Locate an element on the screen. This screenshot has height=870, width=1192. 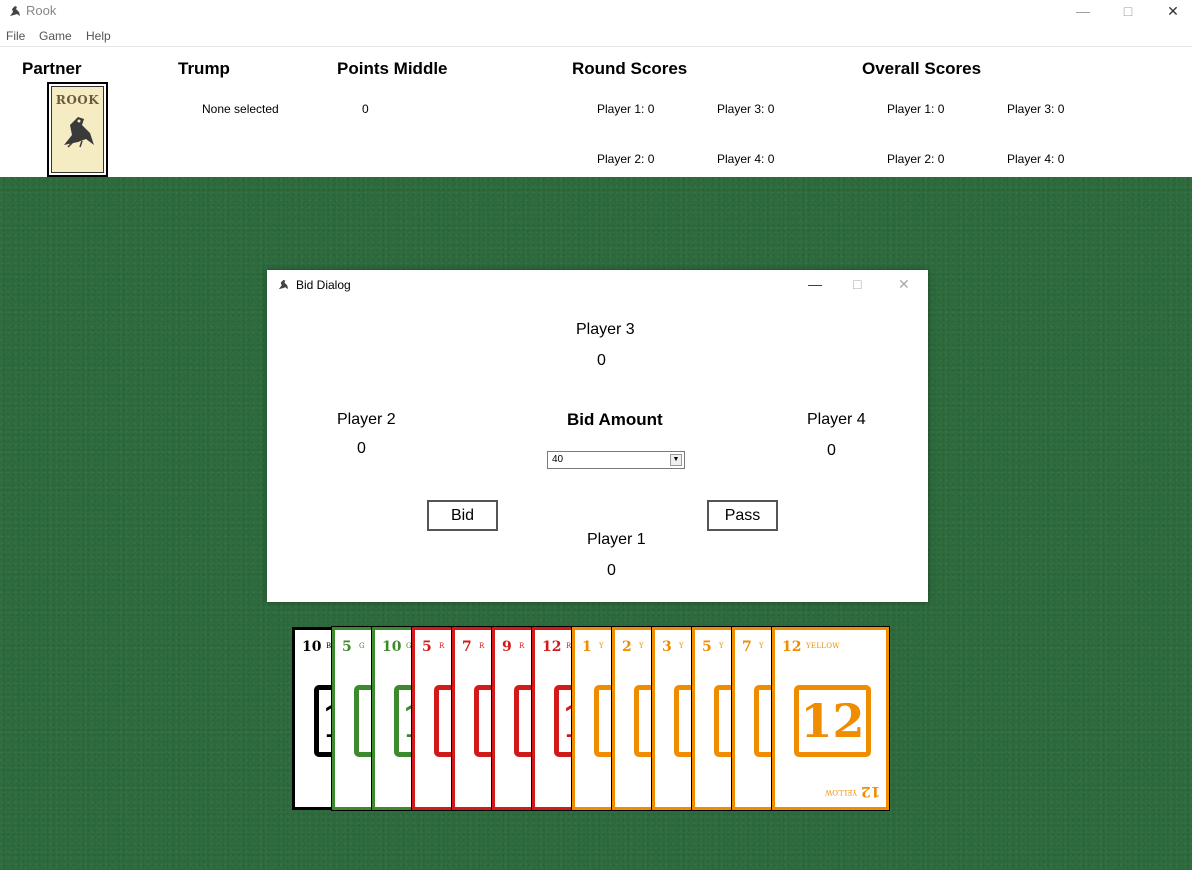
bid-button: Bid is located at coordinates (462, 515).